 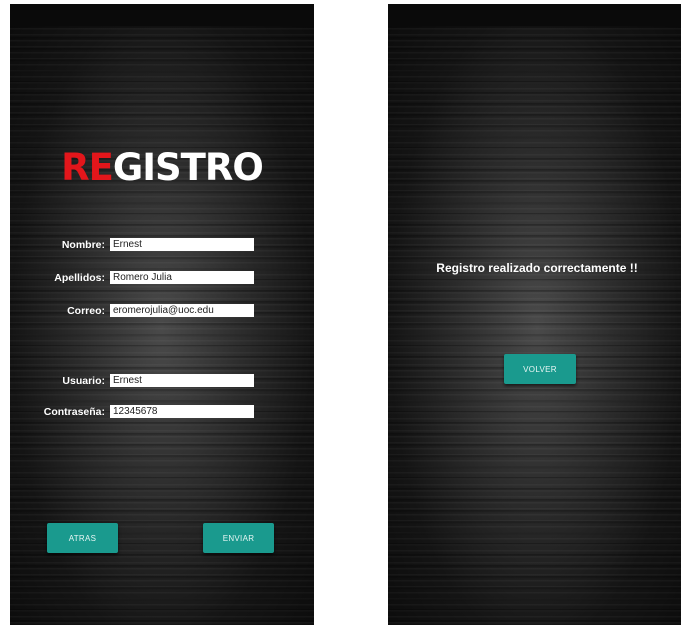 I want to click on usuario-row: Usuario:, so click(x=162, y=381).